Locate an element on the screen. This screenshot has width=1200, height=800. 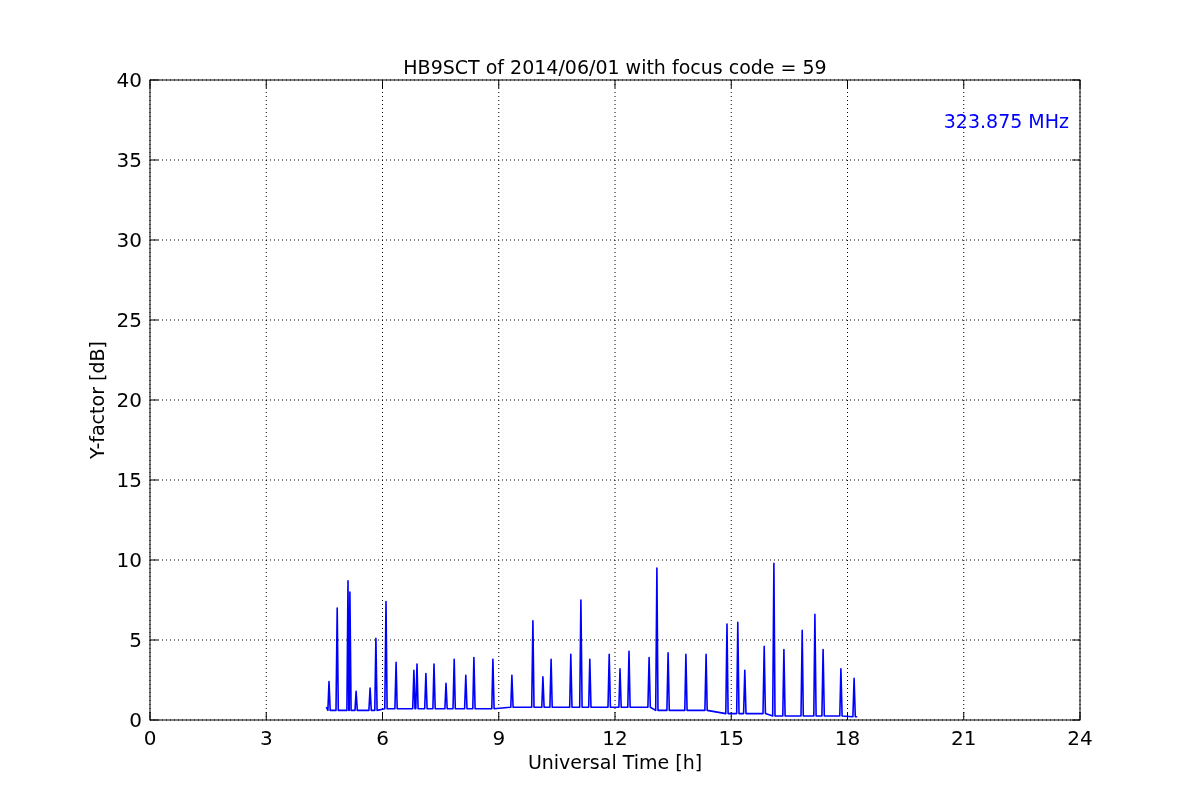
tick-label: 6 is located at coordinates (382, 738).